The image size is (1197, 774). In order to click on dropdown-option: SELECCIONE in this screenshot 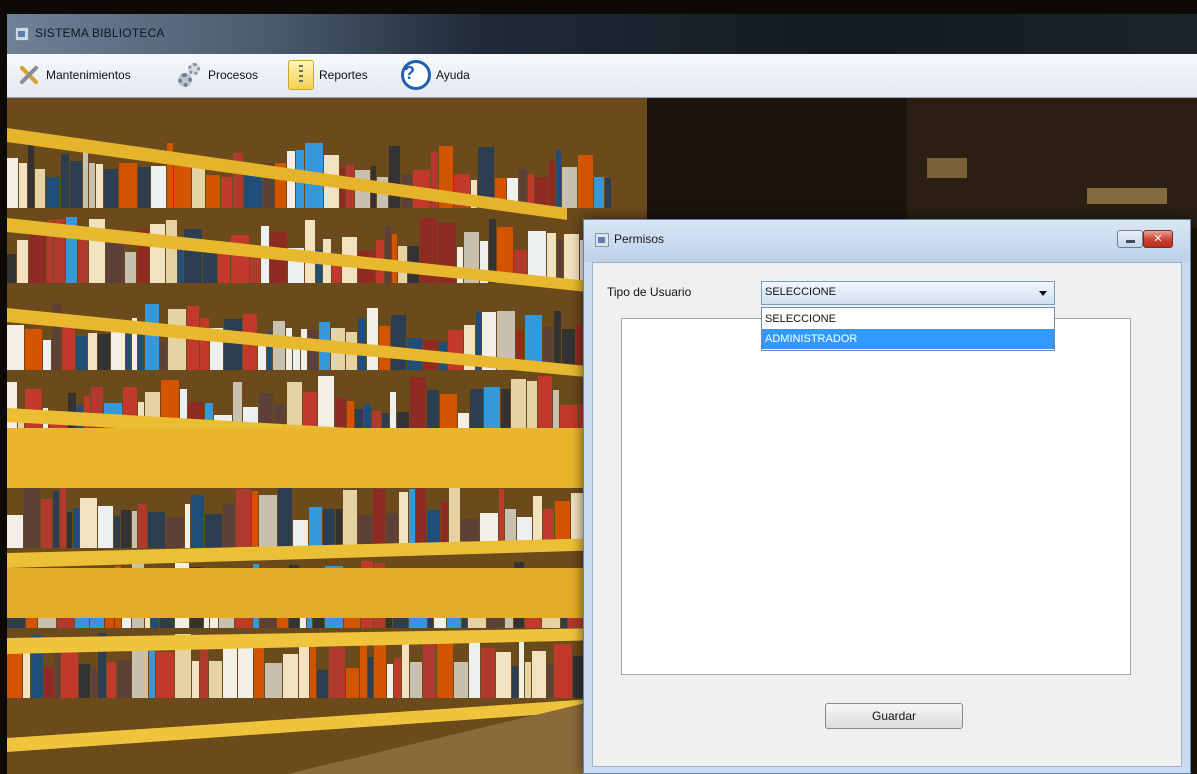, I will do `click(908, 319)`.